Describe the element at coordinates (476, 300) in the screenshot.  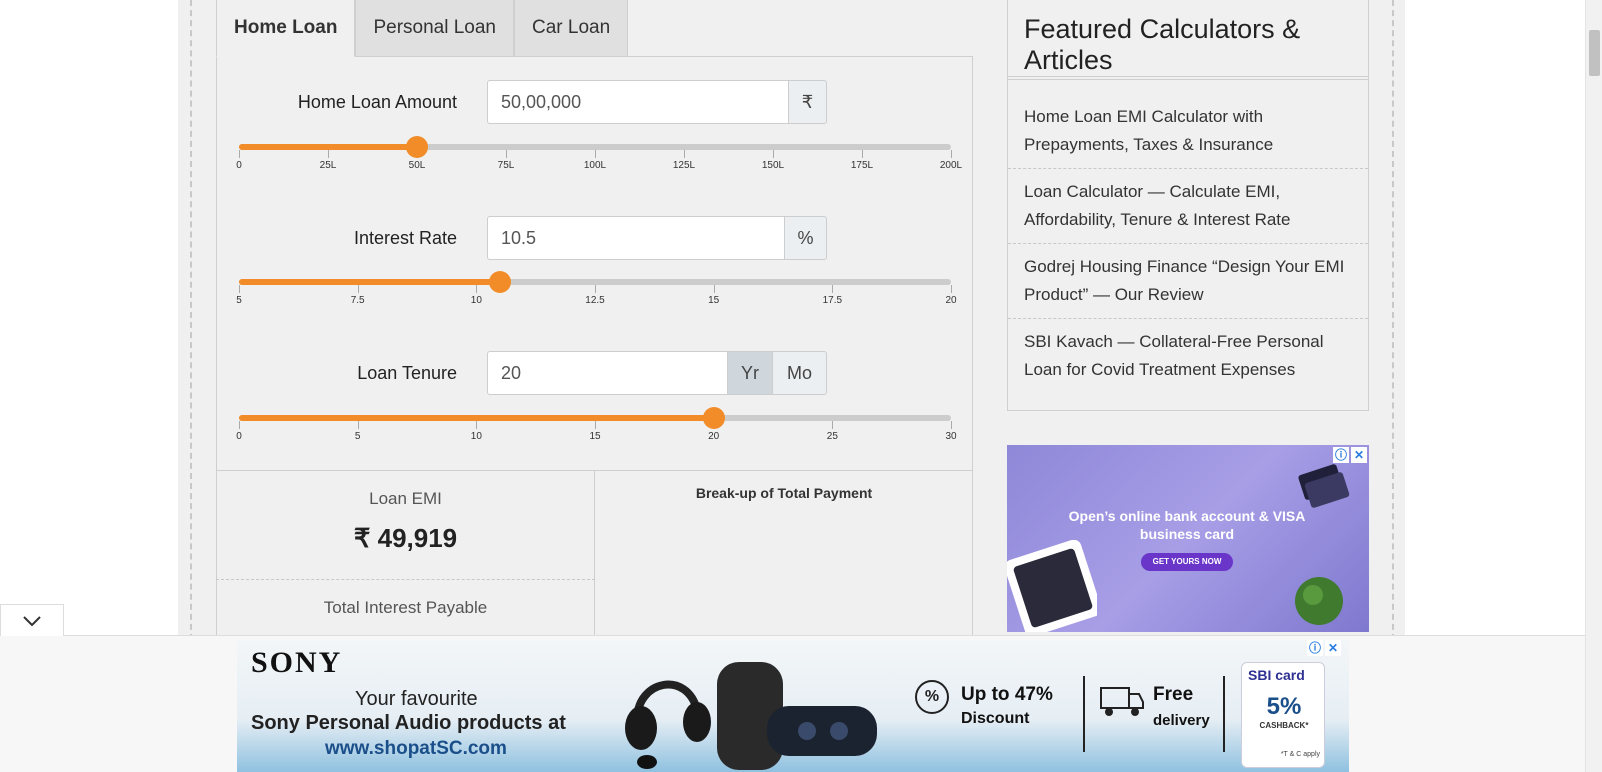
I see `slider-tick-label: 10` at that location.